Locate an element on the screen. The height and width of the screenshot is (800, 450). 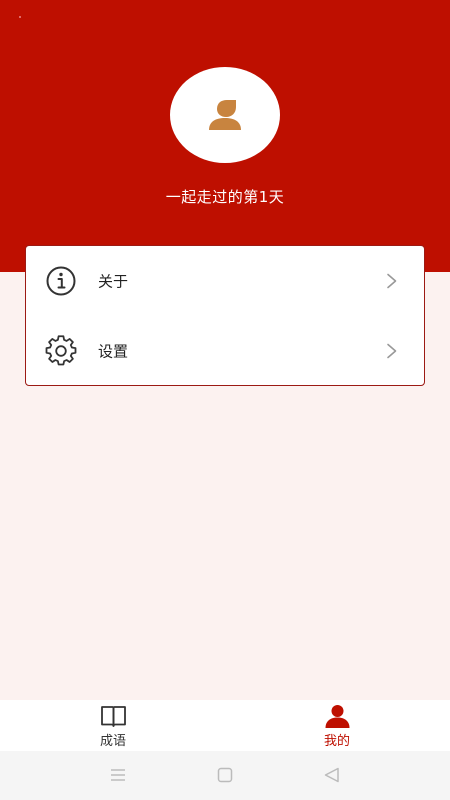
menu-item-settings: 设置 is located at coordinates (225, 351).